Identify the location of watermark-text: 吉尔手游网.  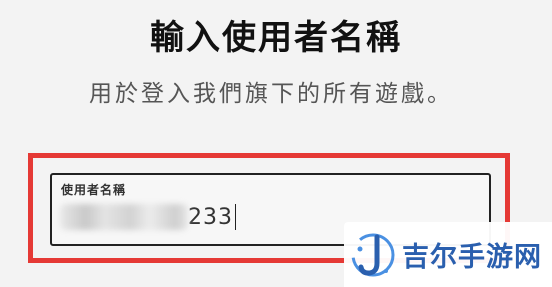
(472, 257).